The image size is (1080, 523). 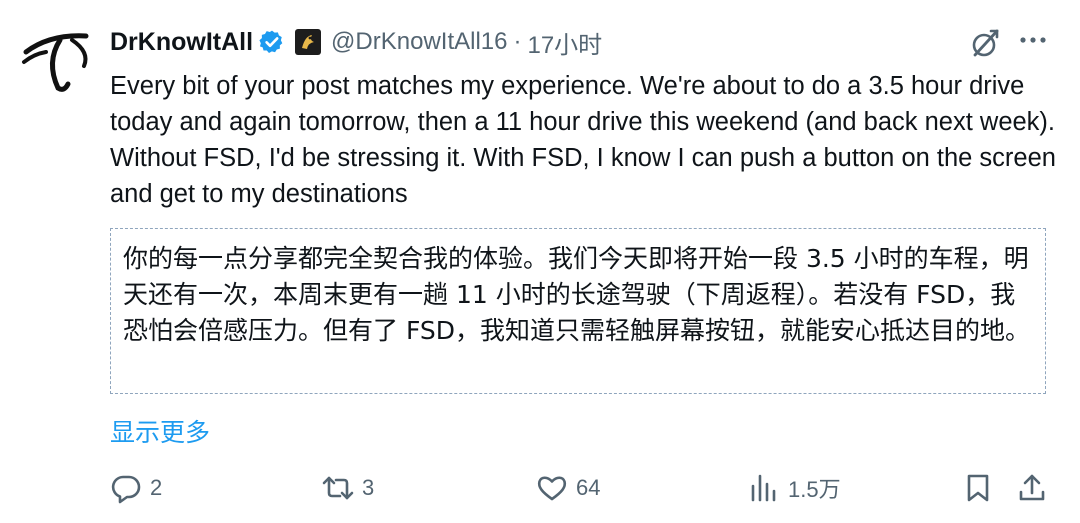 I want to click on author-handle: @DrKnowItAll16, so click(x=419, y=42).